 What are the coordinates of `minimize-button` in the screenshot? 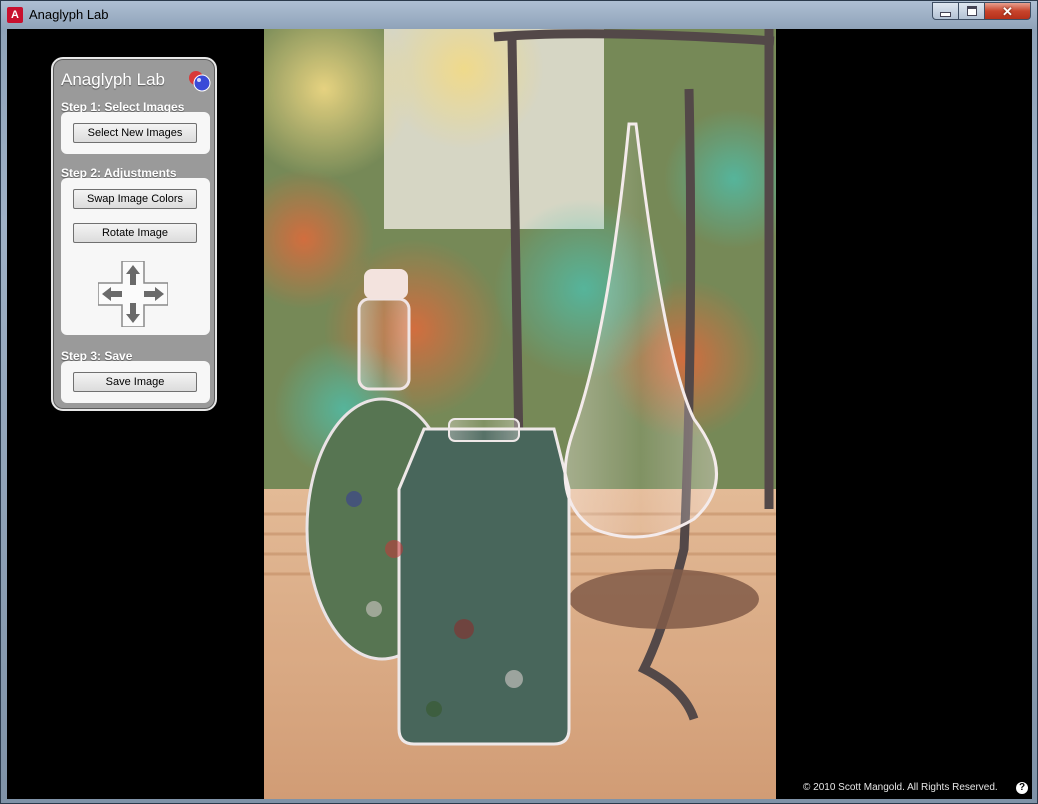 It's located at (945, 11).